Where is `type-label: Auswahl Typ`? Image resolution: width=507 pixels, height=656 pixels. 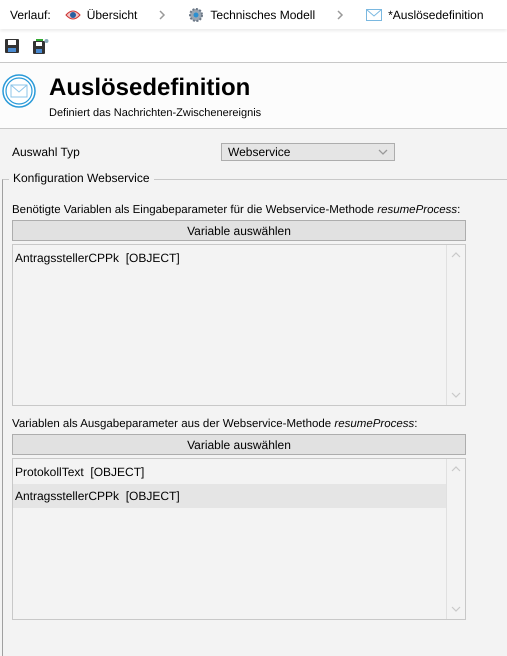
type-label: Auswahl Typ is located at coordinates (46, 152).